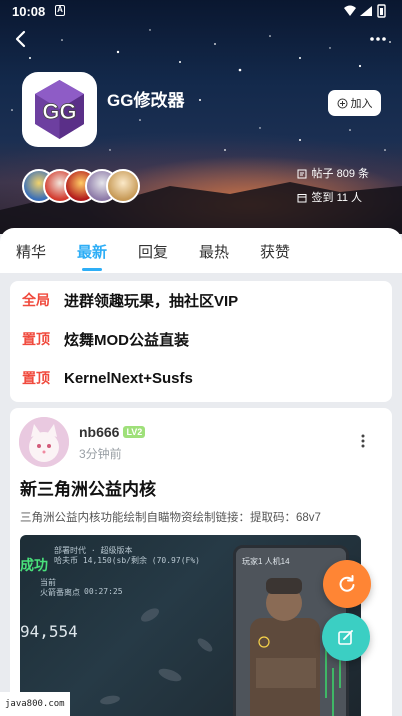 This screenshot has width=402, height=716. I want to click on group-logo: GG, so click(59, 109).